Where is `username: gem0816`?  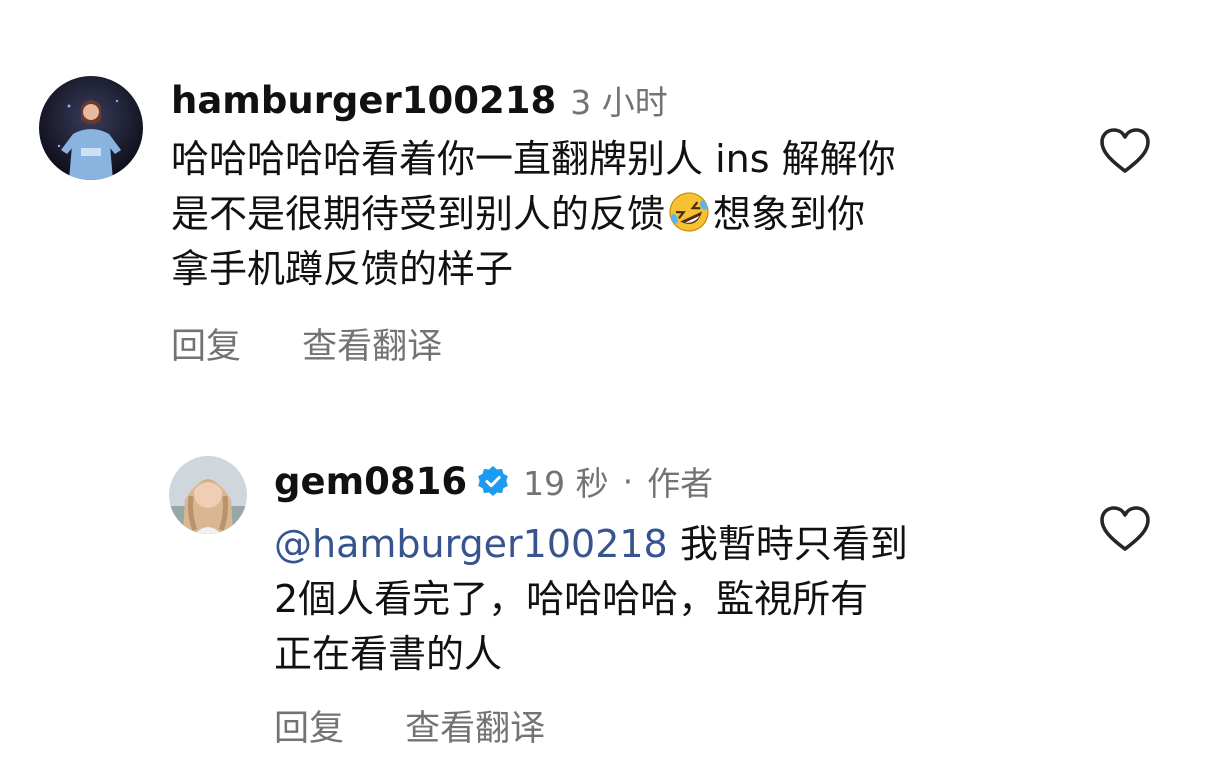 username: gem0816 is located at coordinates (370, 481).